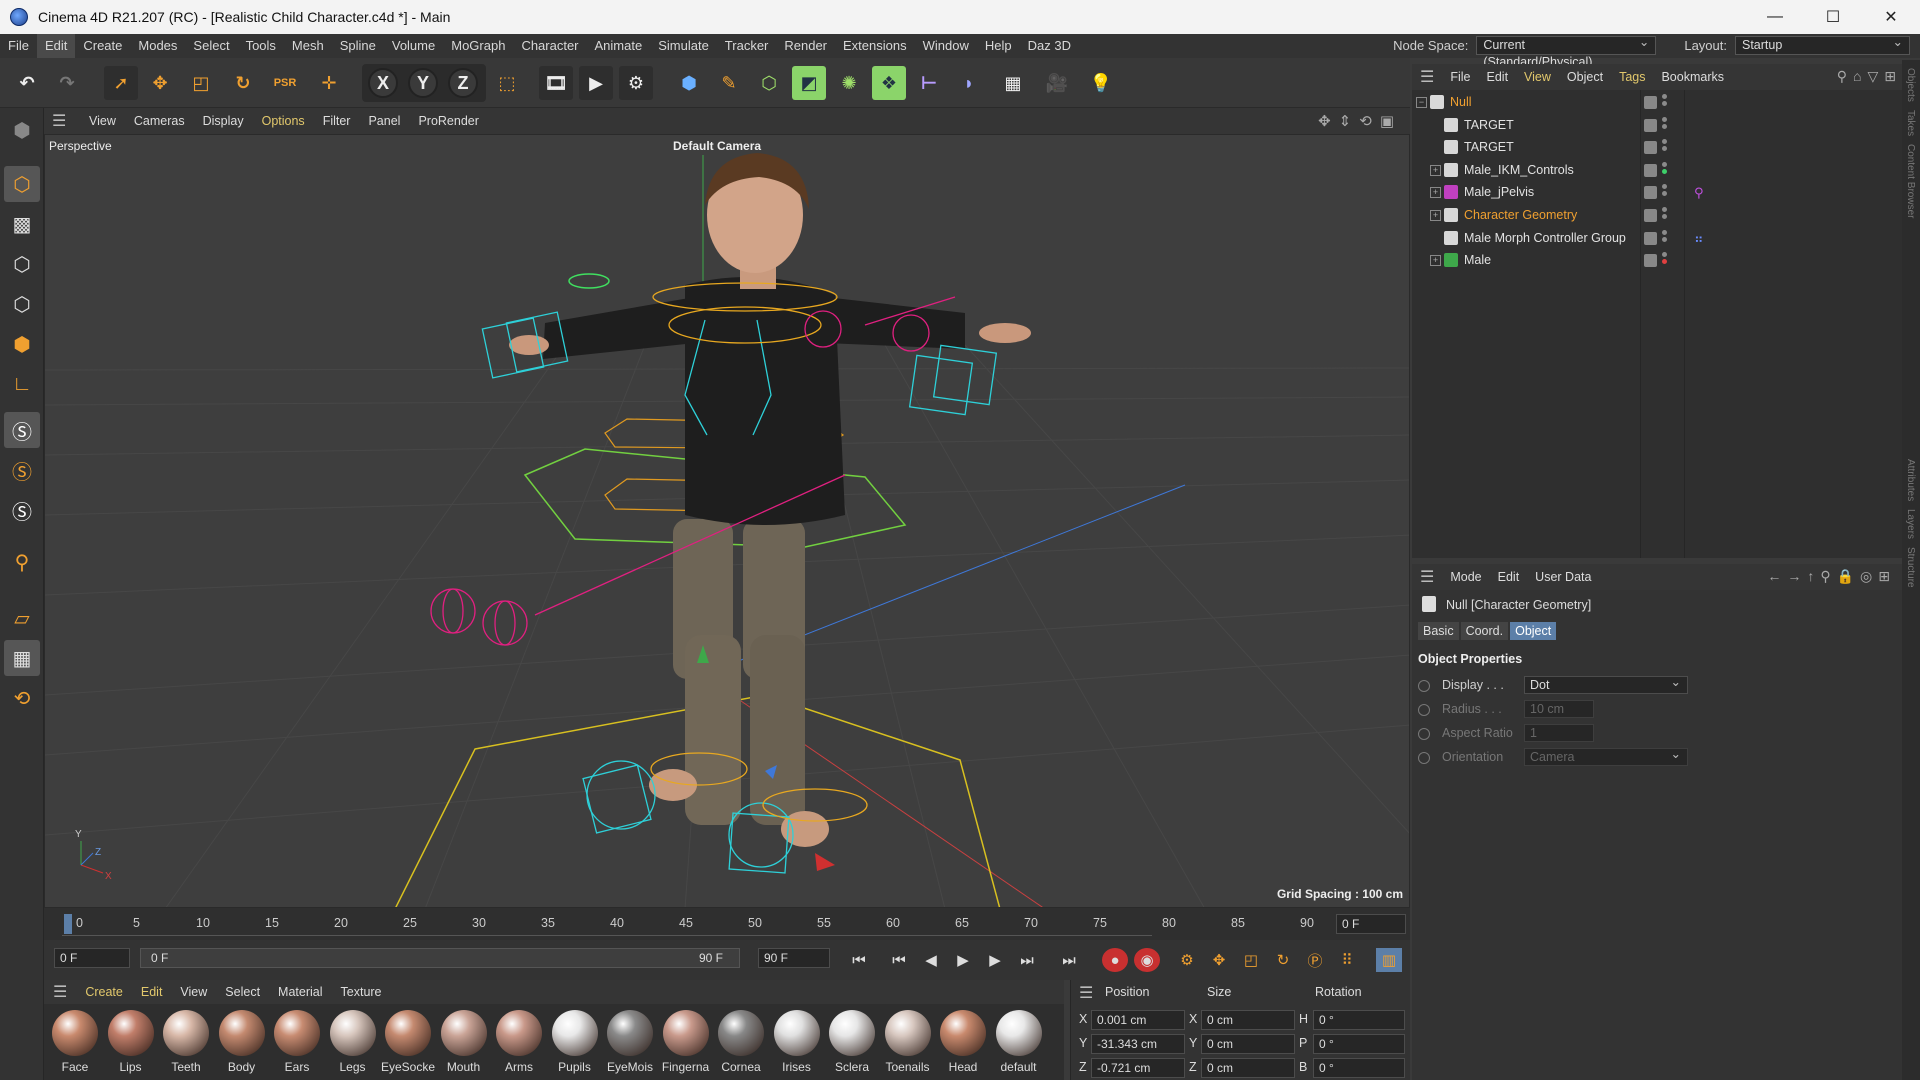 Image resolution: width=1920 pixels, height=1080 pixels. I want to click on snap-settings-icon: Ⓢ, so click(22, 470).